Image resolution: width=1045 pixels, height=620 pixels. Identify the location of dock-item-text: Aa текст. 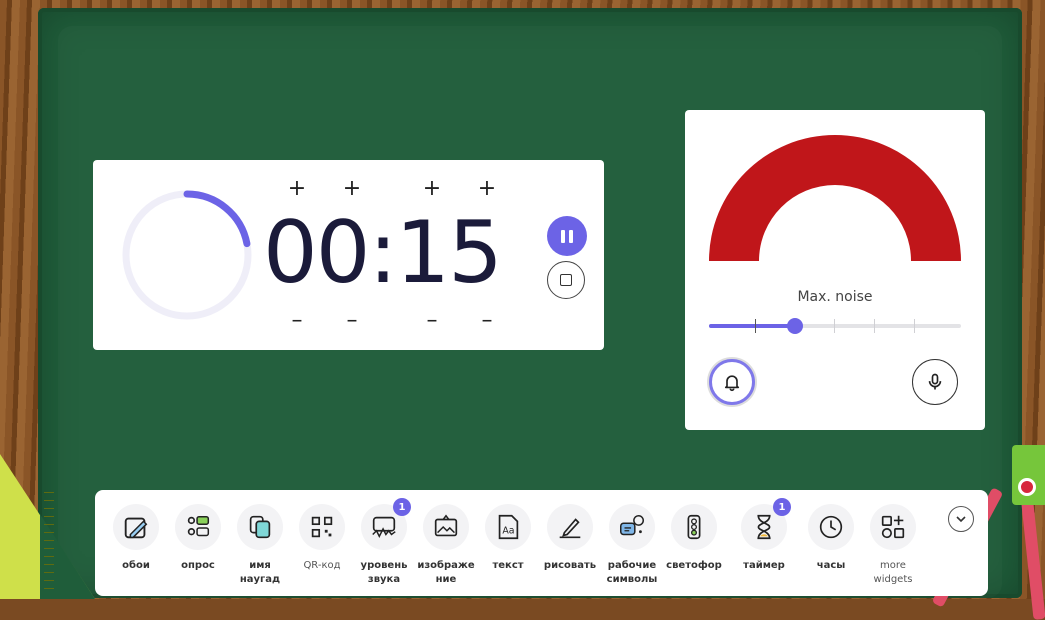
(508, 538).